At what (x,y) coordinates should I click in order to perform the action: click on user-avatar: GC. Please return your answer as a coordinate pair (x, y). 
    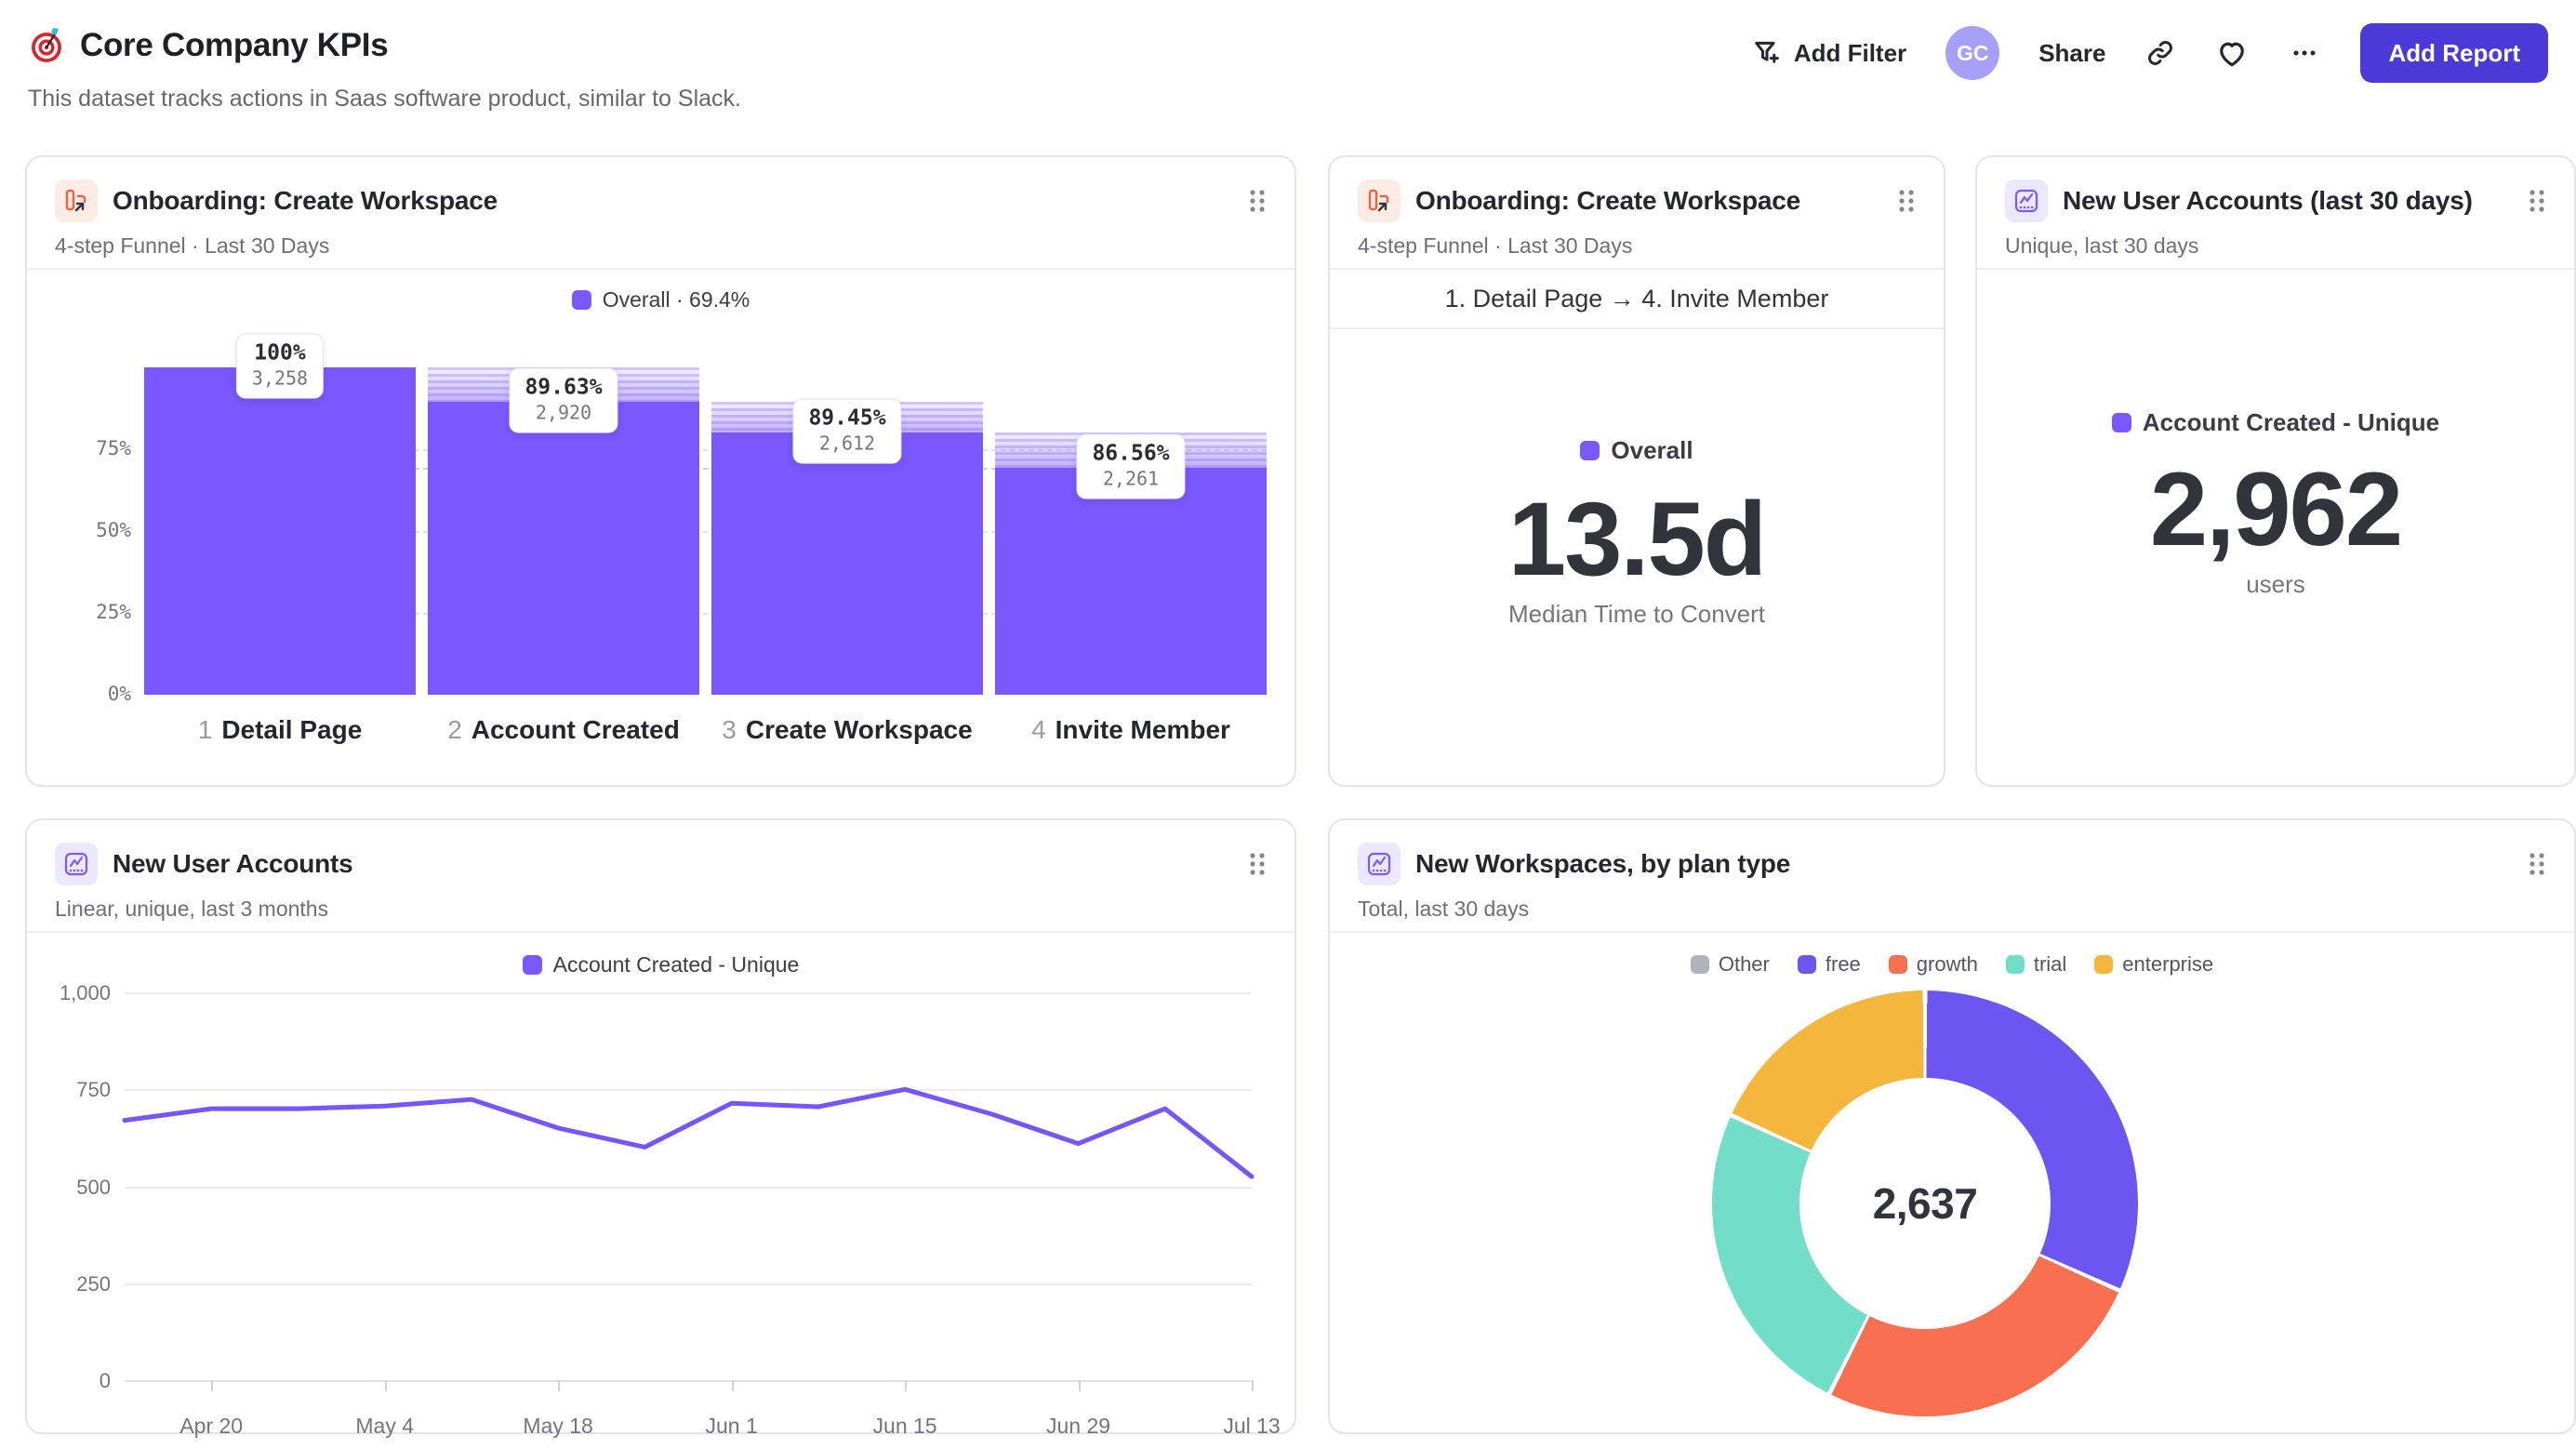
    Looking at the image, I should click on (1972, 53).